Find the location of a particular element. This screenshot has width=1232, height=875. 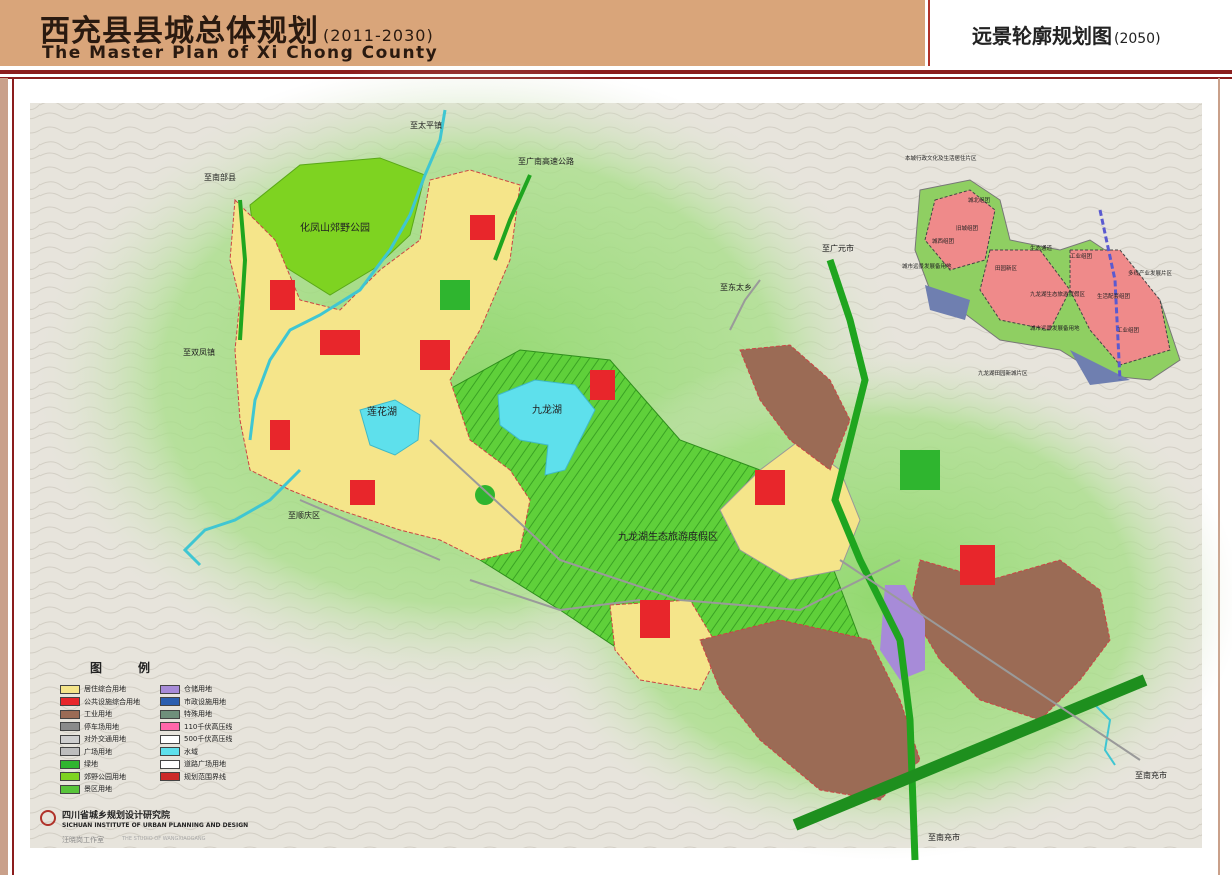

legend-label: 110千伏高压线 is located at coordinates (208, 726).